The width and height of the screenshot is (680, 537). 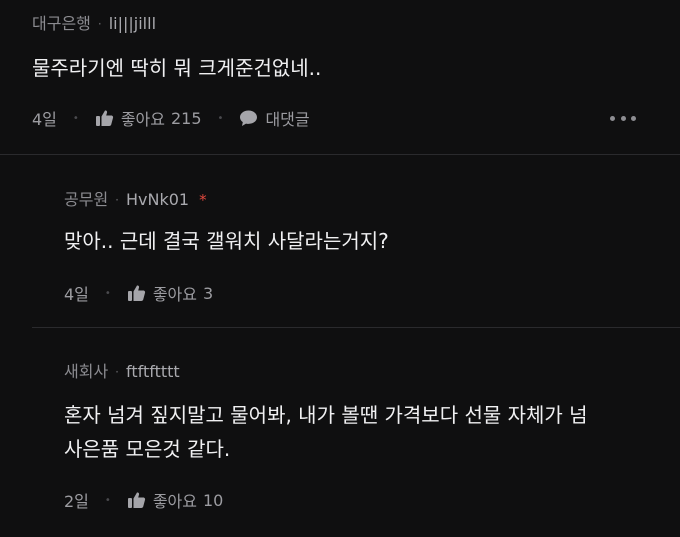 I want to click on comment-meta: 새회사 · ftftftttt, so click(x=122, y=372).